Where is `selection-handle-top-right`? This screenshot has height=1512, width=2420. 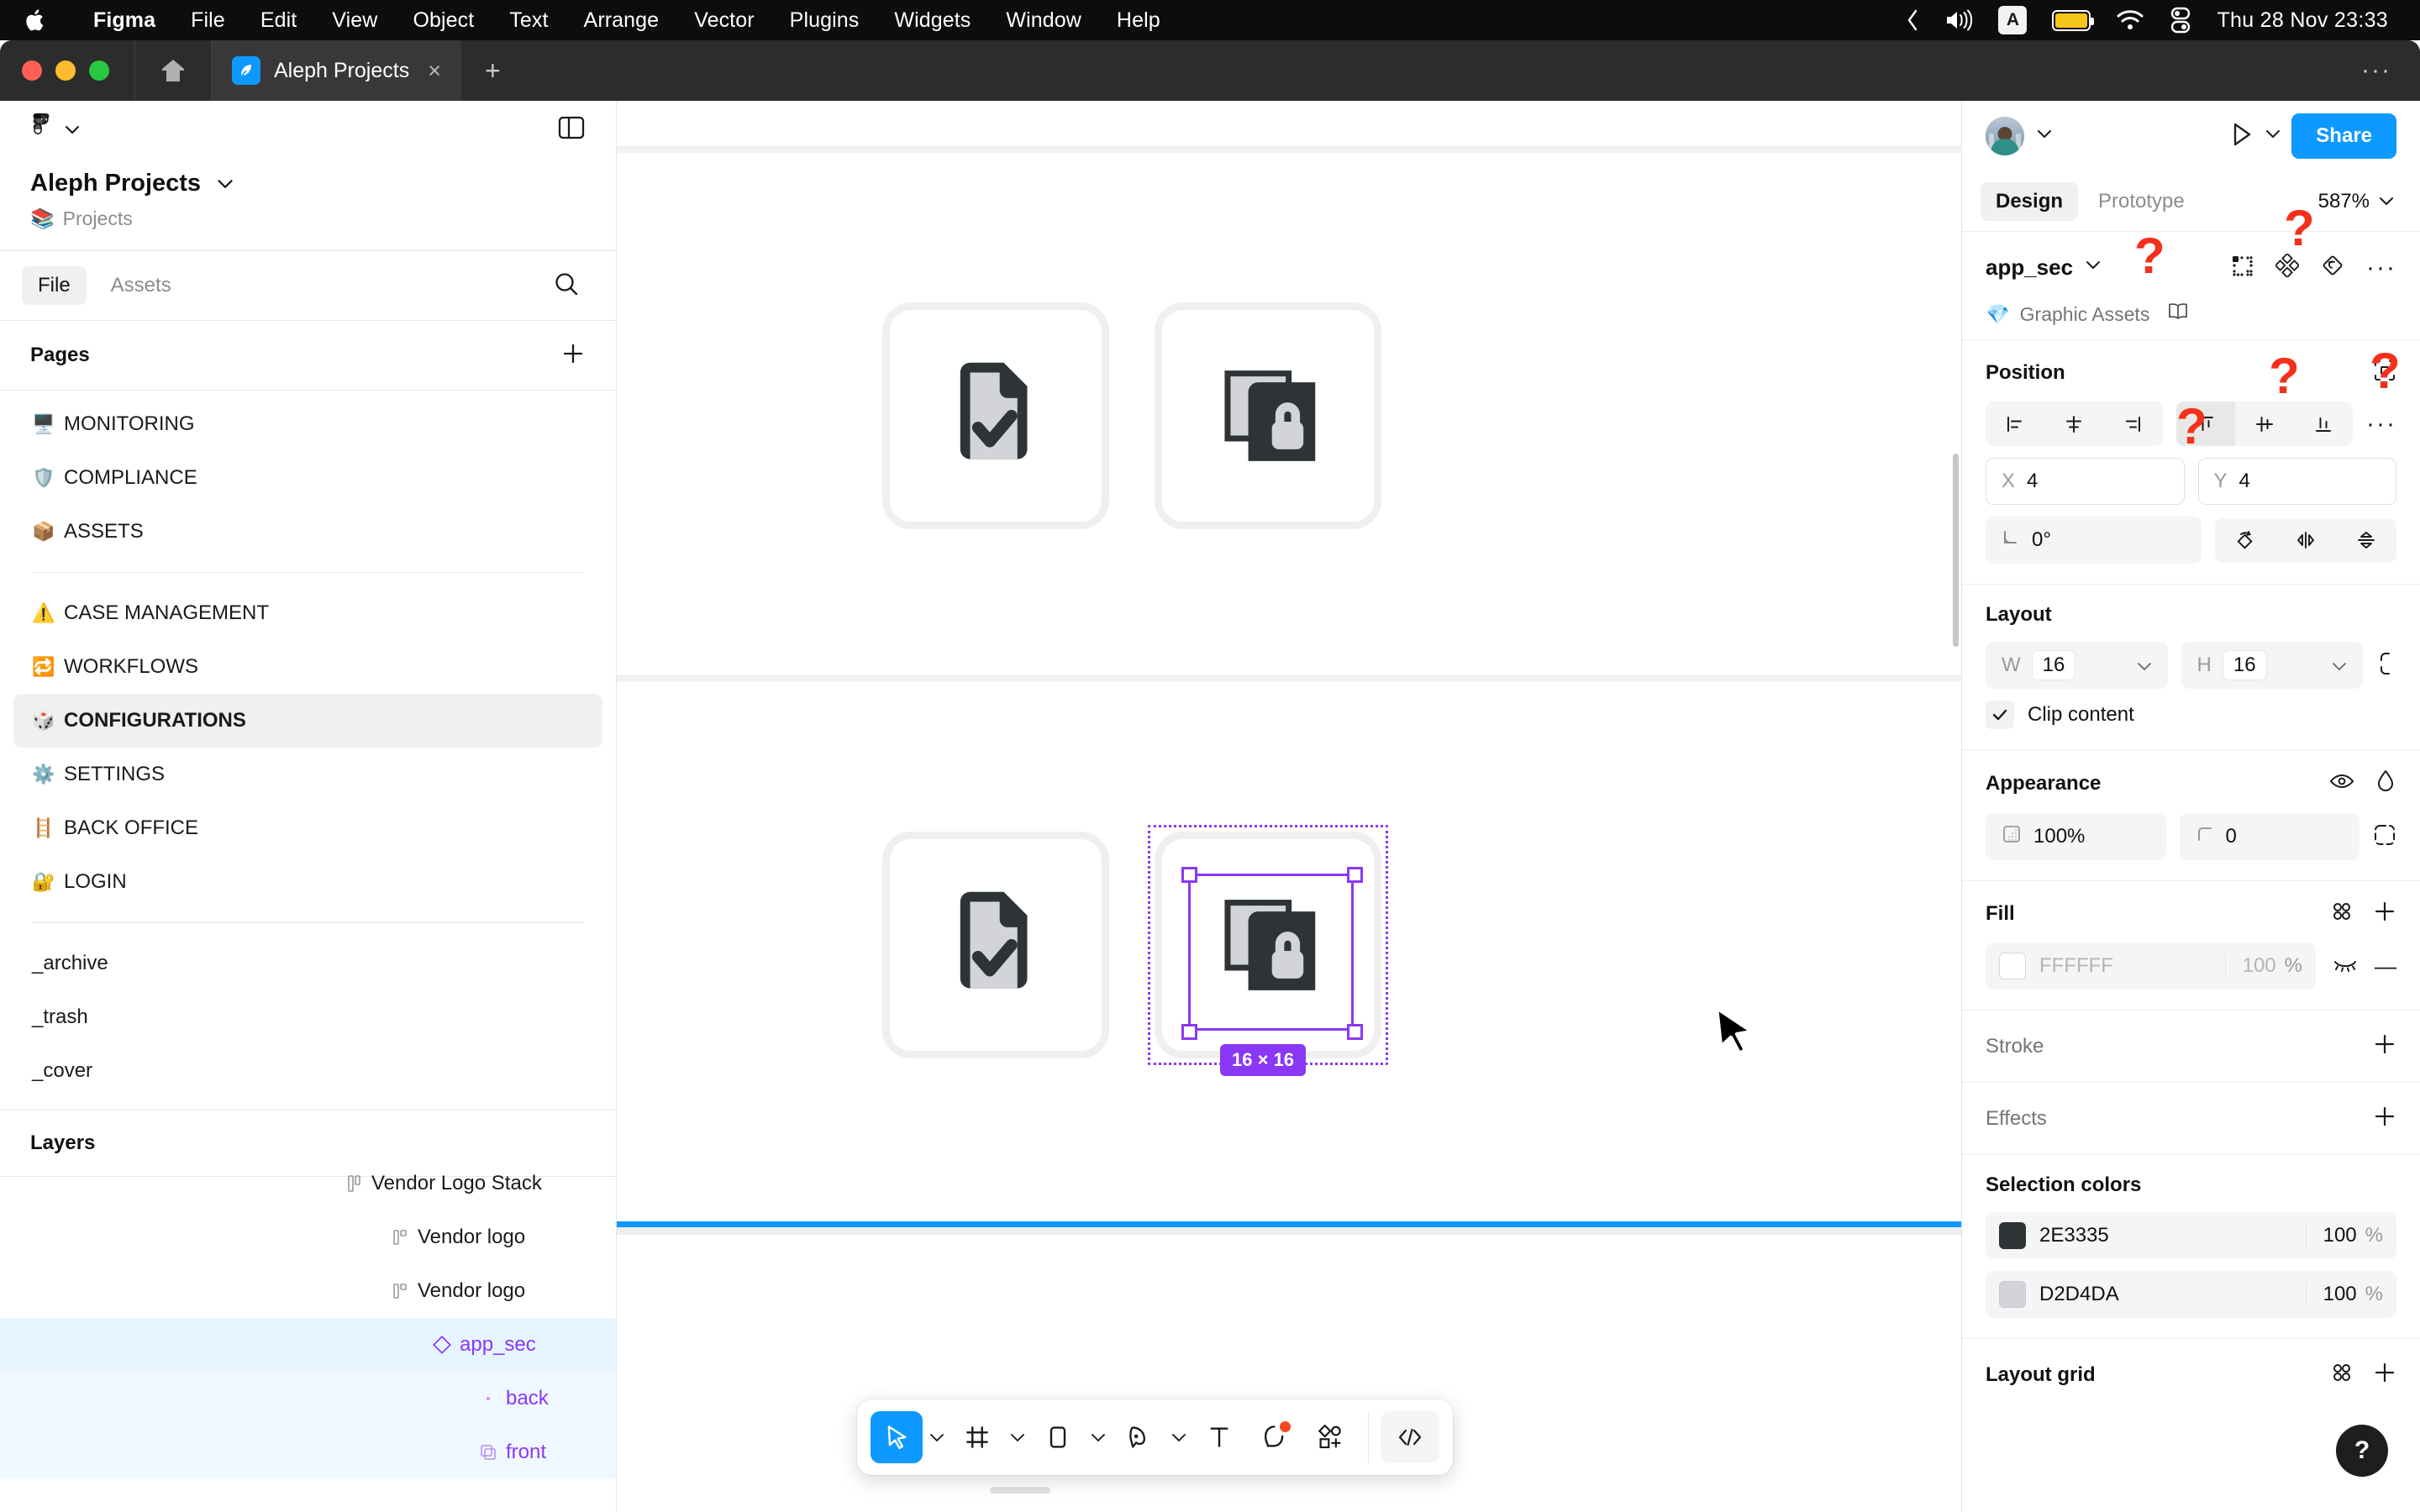 selection-handle-top-right is located at coordinates (1355, 875).